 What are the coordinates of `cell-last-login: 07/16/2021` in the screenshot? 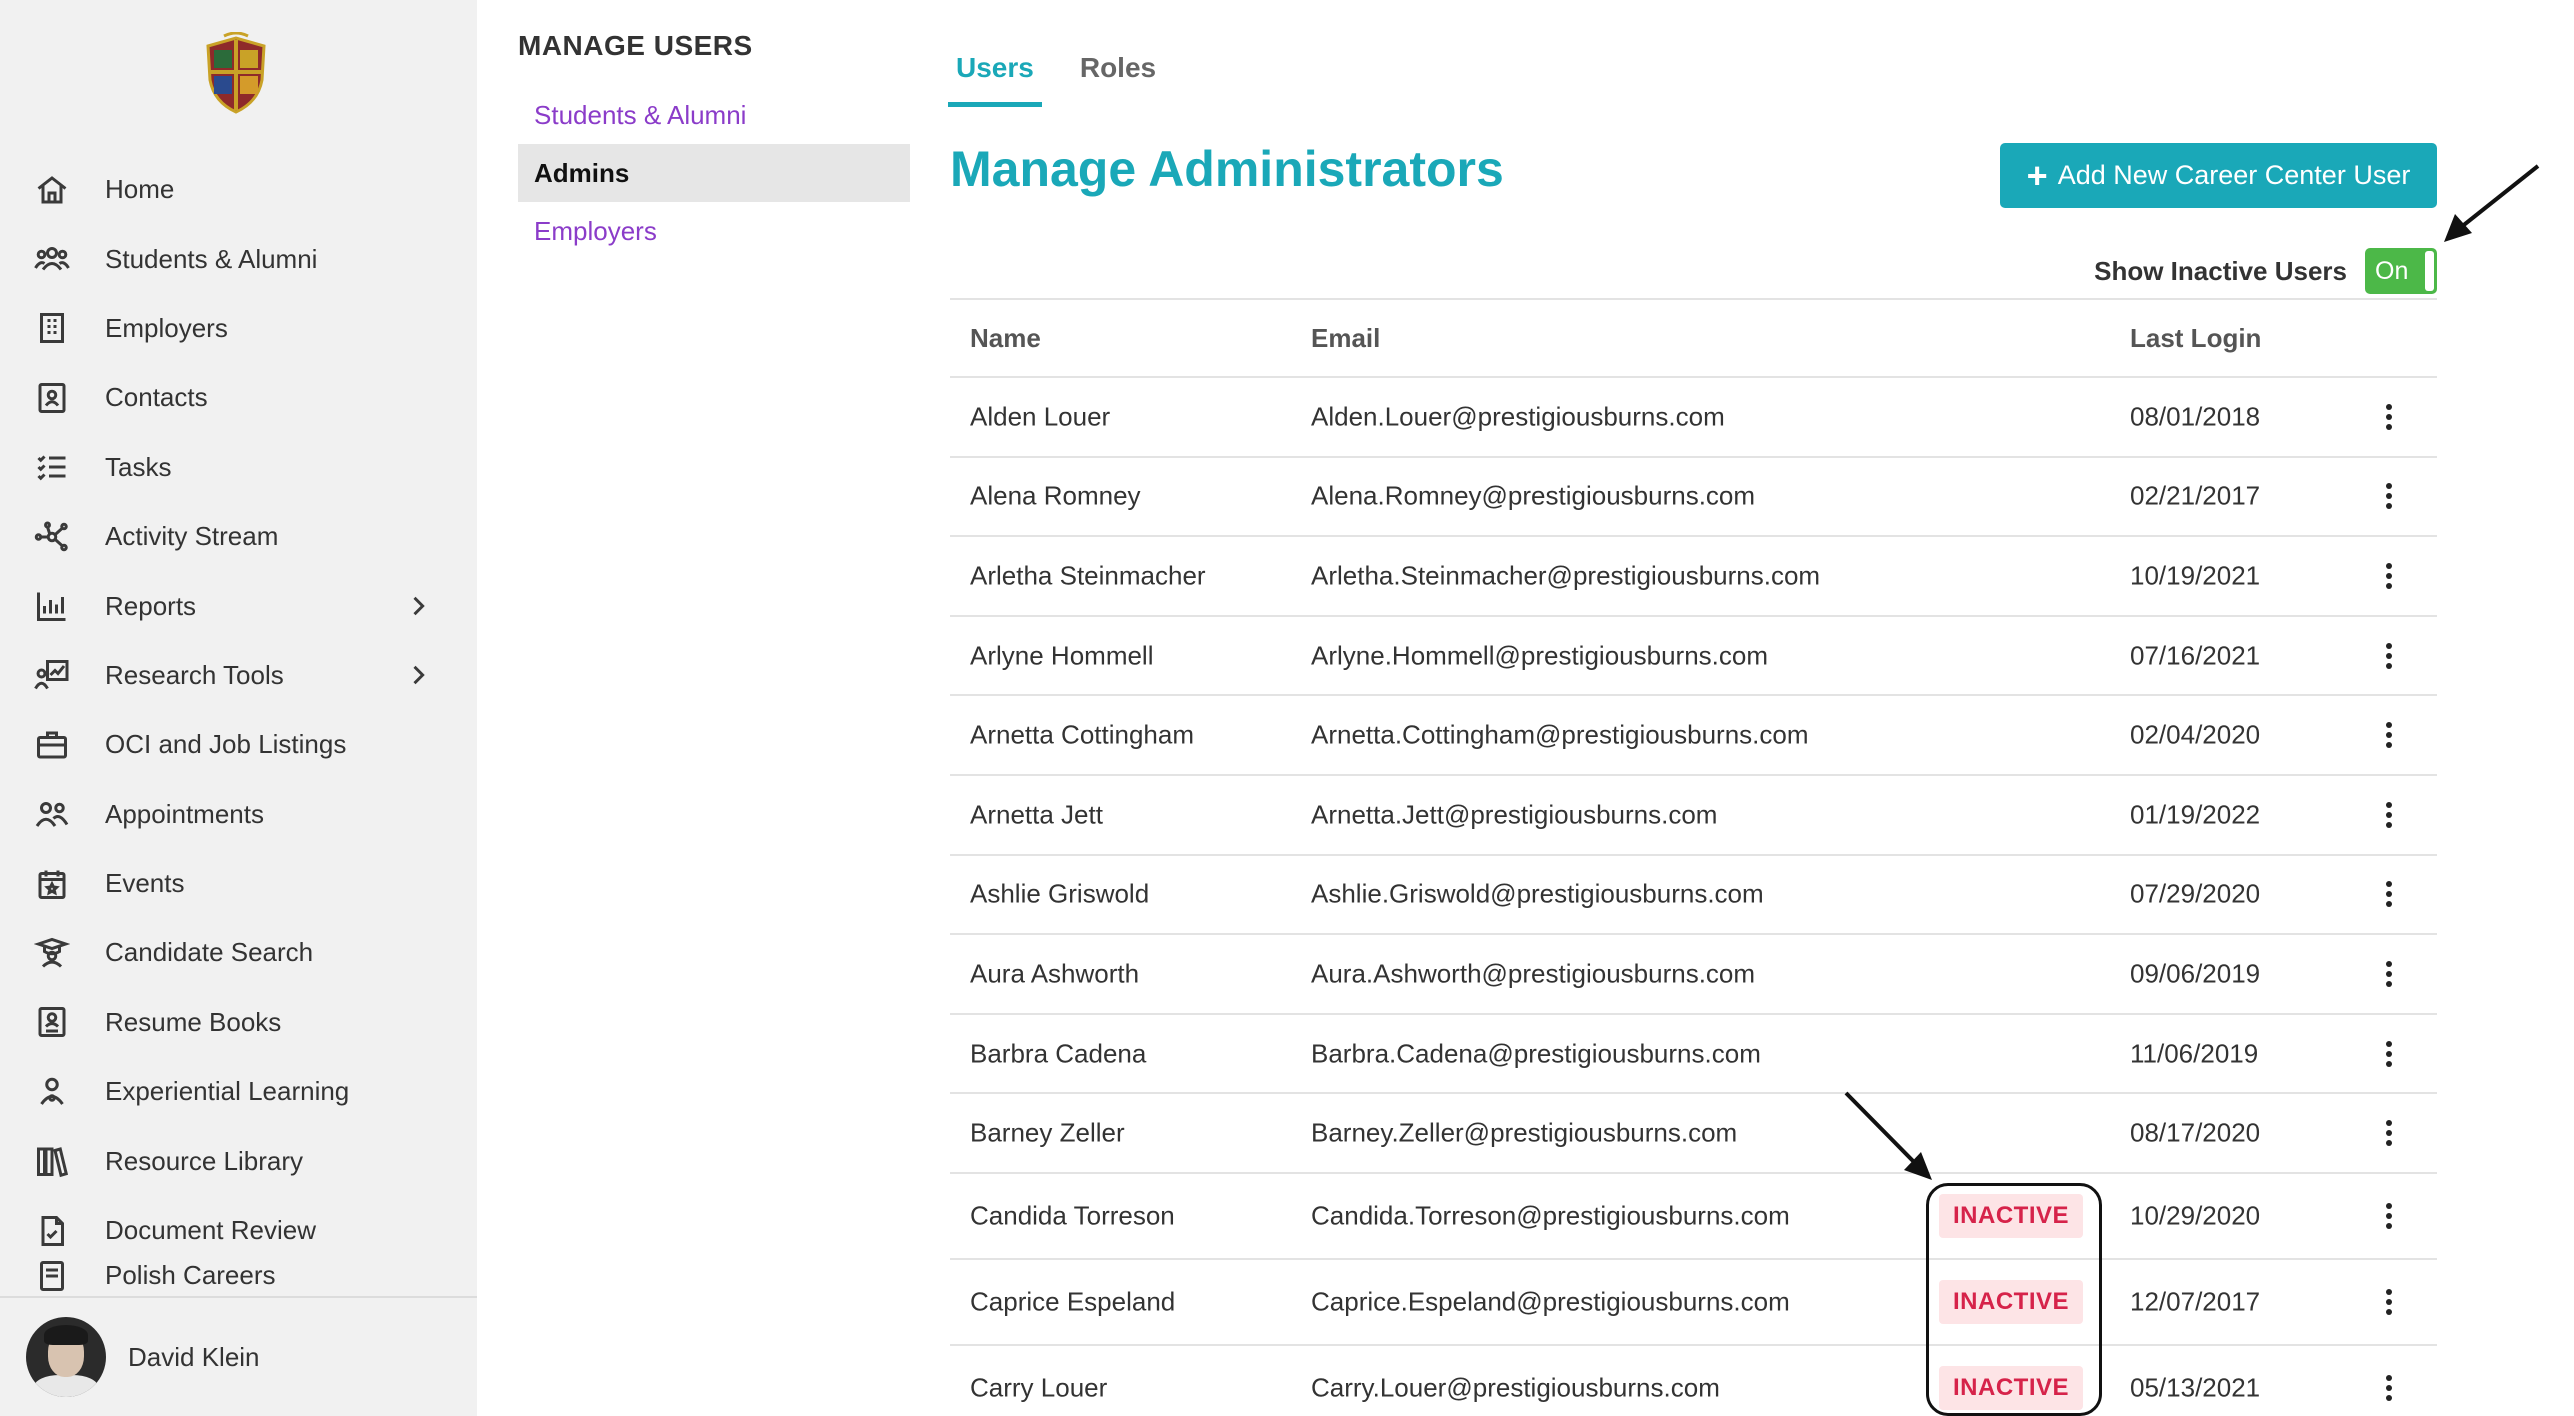 It's located at (2195, 655).